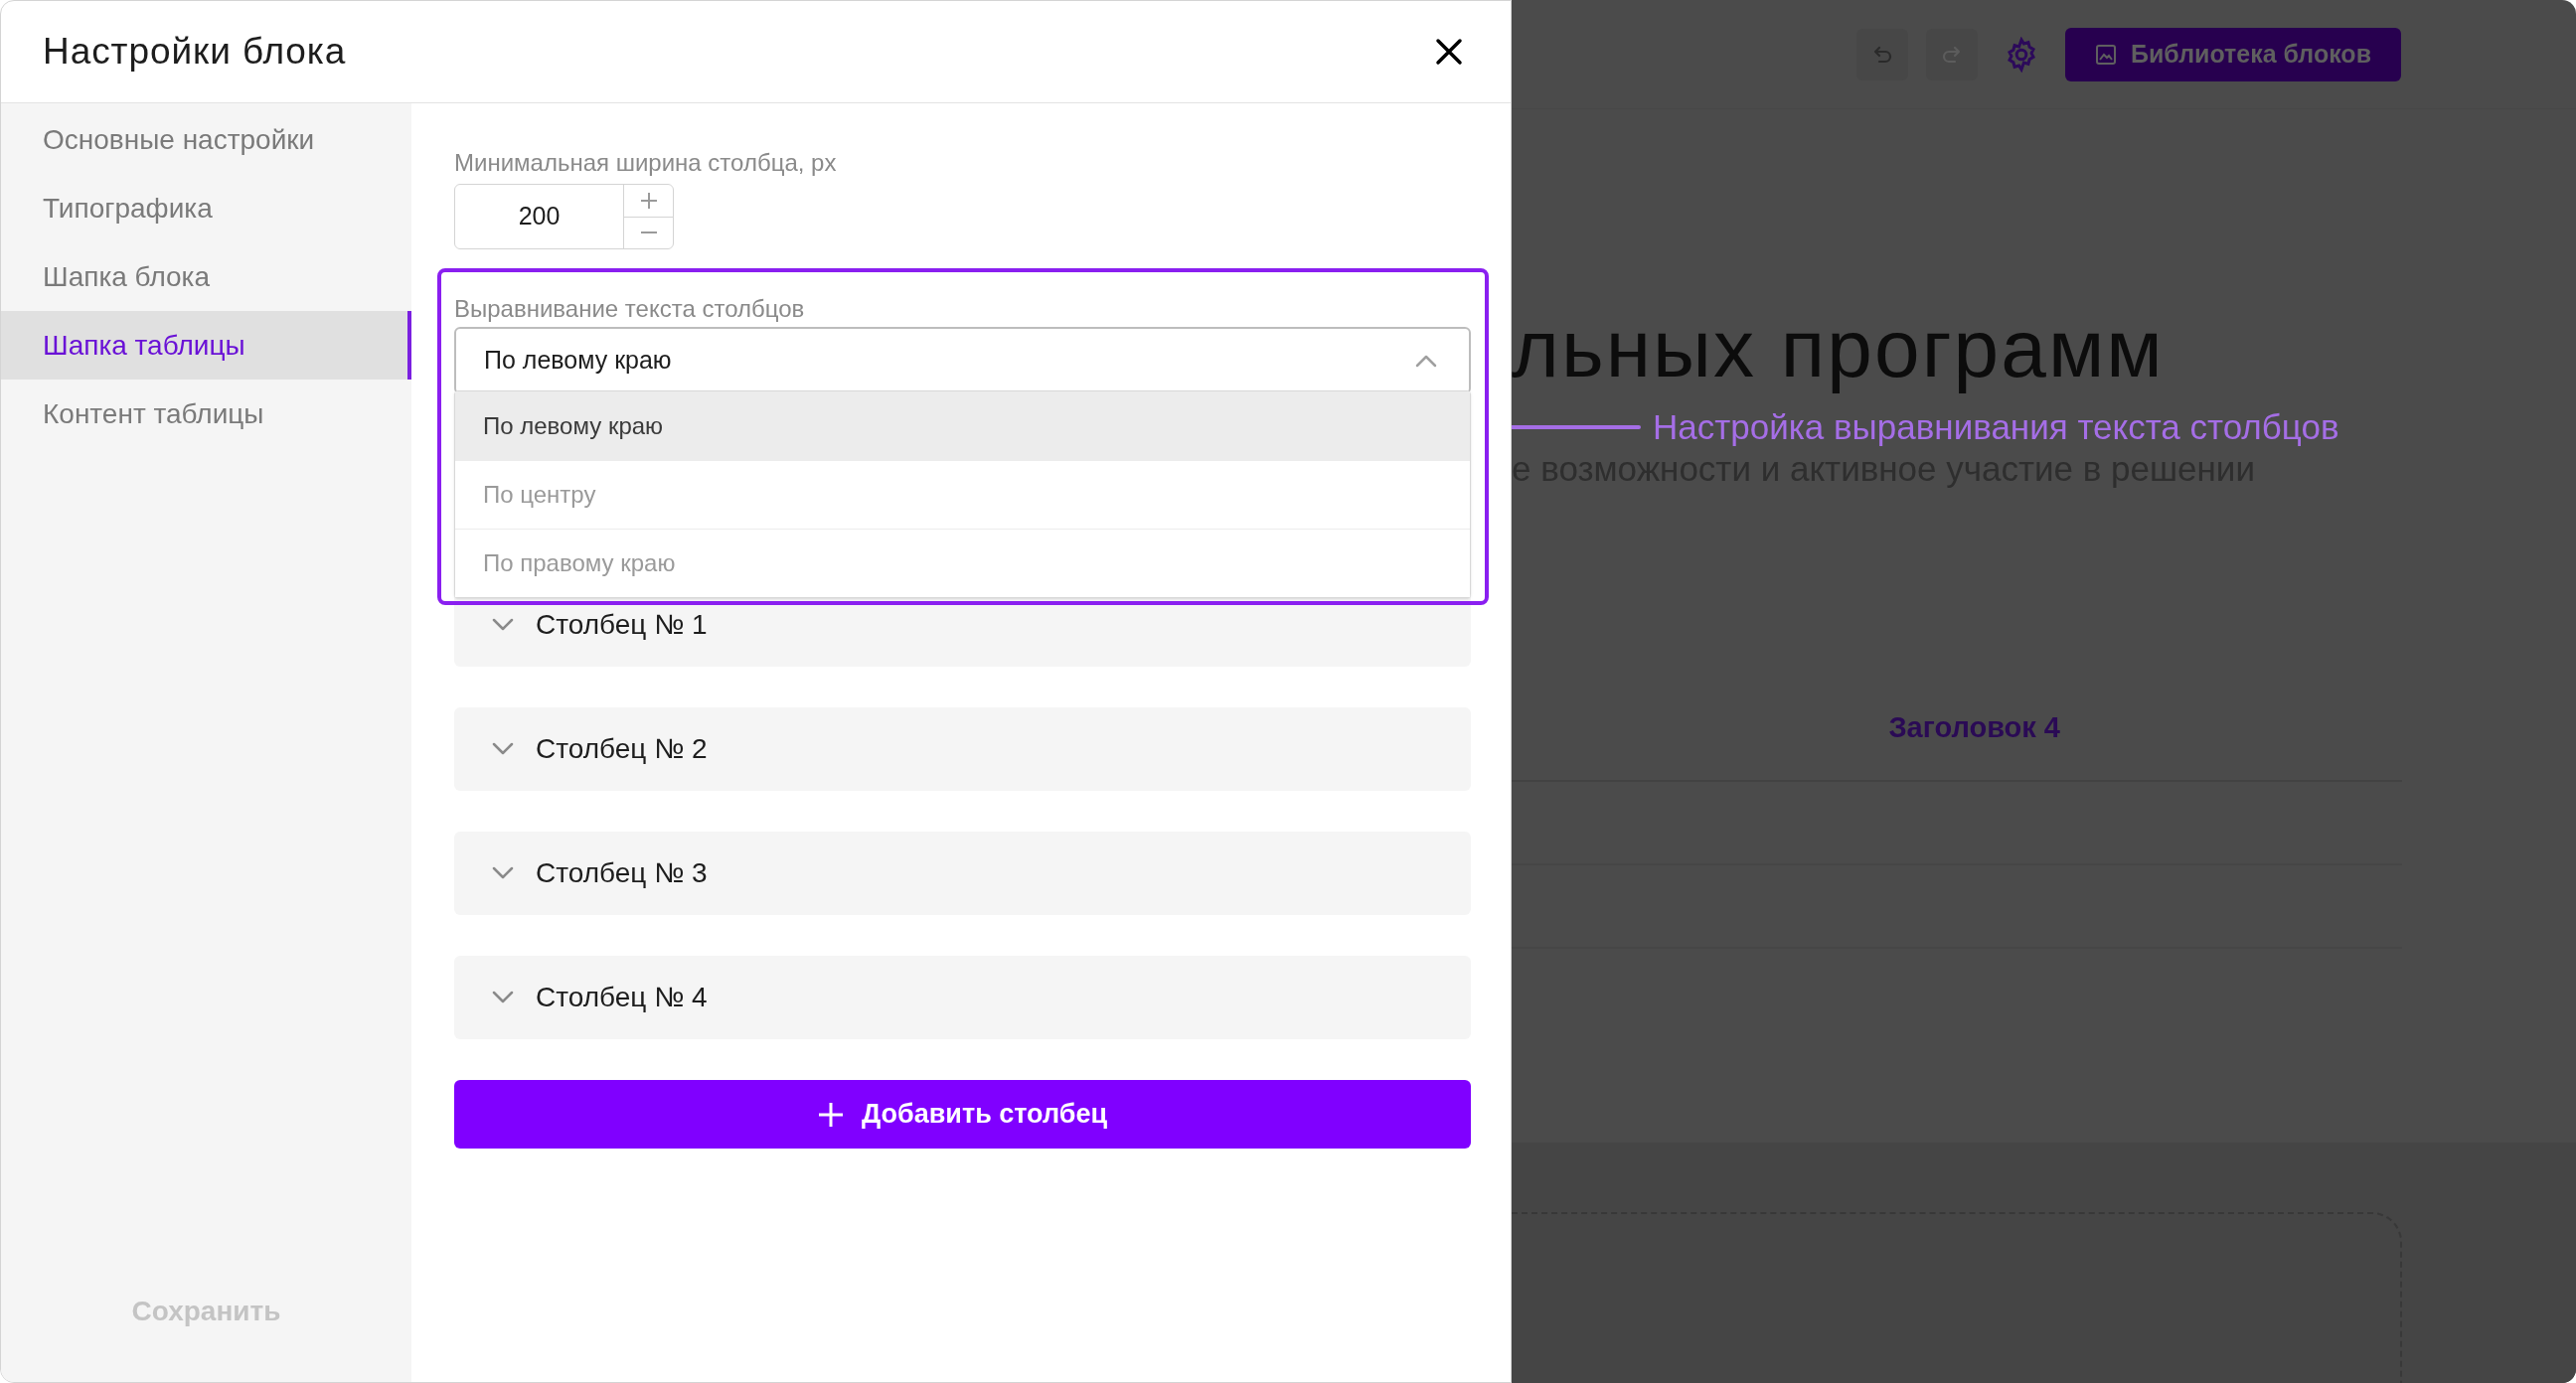  What do you see at coordinates (962, 749) in the screenshot?
I see `column-accordion: Столбец № 2` at bounding box center [962, 749].